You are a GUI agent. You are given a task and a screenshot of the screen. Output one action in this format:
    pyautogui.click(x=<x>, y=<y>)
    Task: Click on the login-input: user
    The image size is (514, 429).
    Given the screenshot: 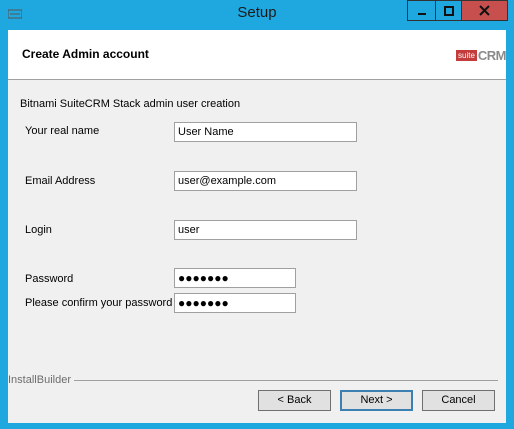 What is the action you would take?
    pyautogui.click(x=265, y=230)
    